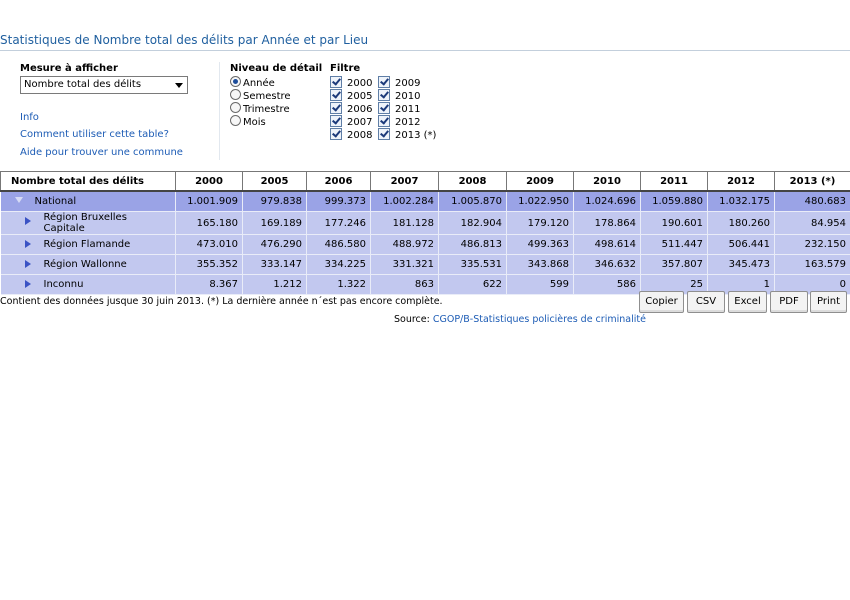 The height and width of the screenshot is (600, 850). I want to click on source-prefix: Source:, so click(413, 319).